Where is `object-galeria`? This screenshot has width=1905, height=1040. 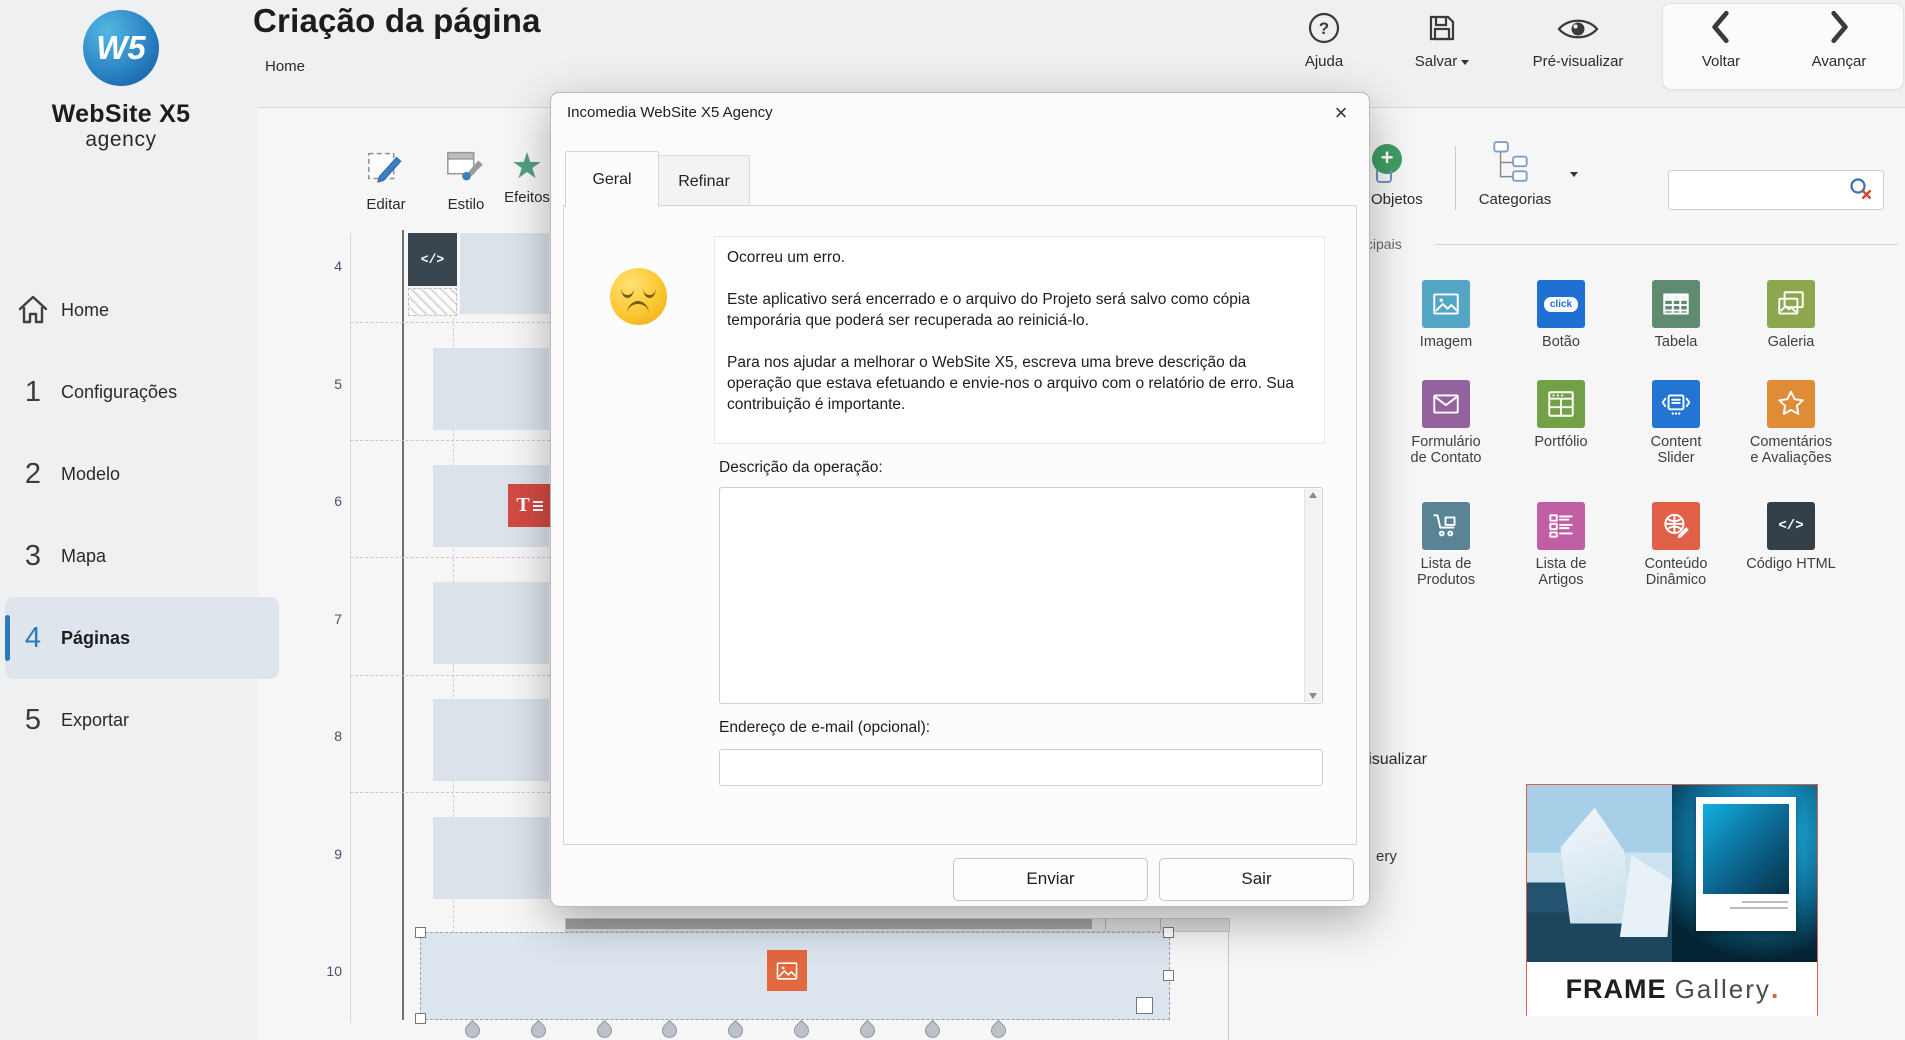
object-galeria is located at coordinates (1791, 304).